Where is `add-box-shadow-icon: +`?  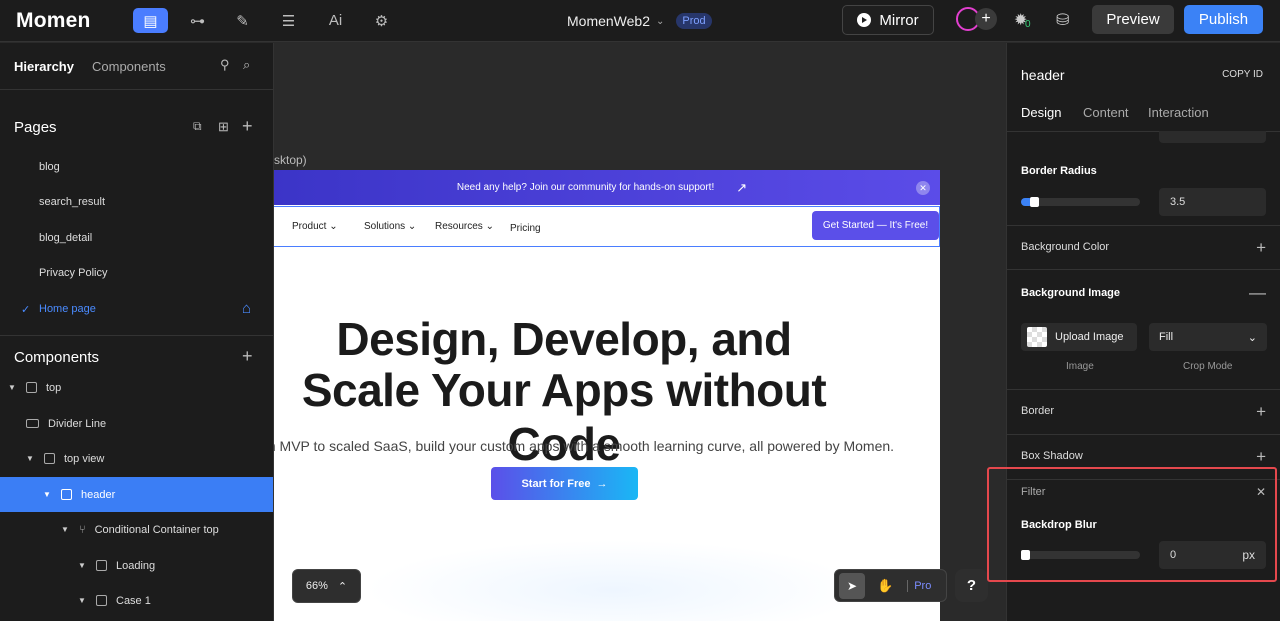
add-box-shadow-icon: + is located at coordinates (1261, 457).